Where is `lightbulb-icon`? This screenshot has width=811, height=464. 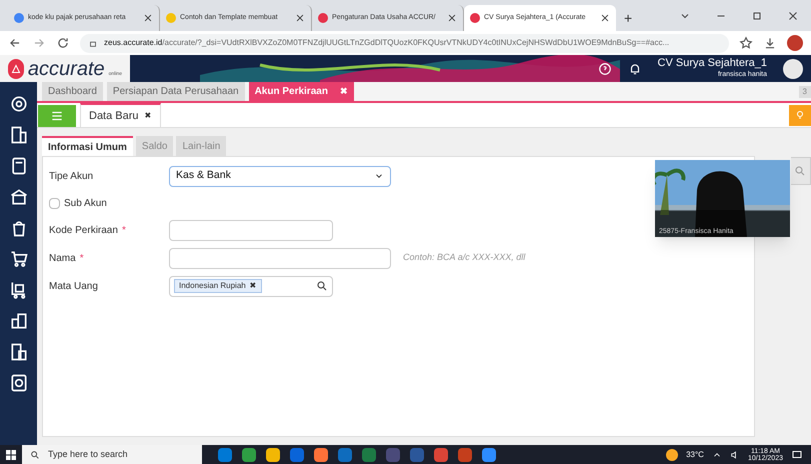 lightbulb-icon is located at coordinates (800, 115).